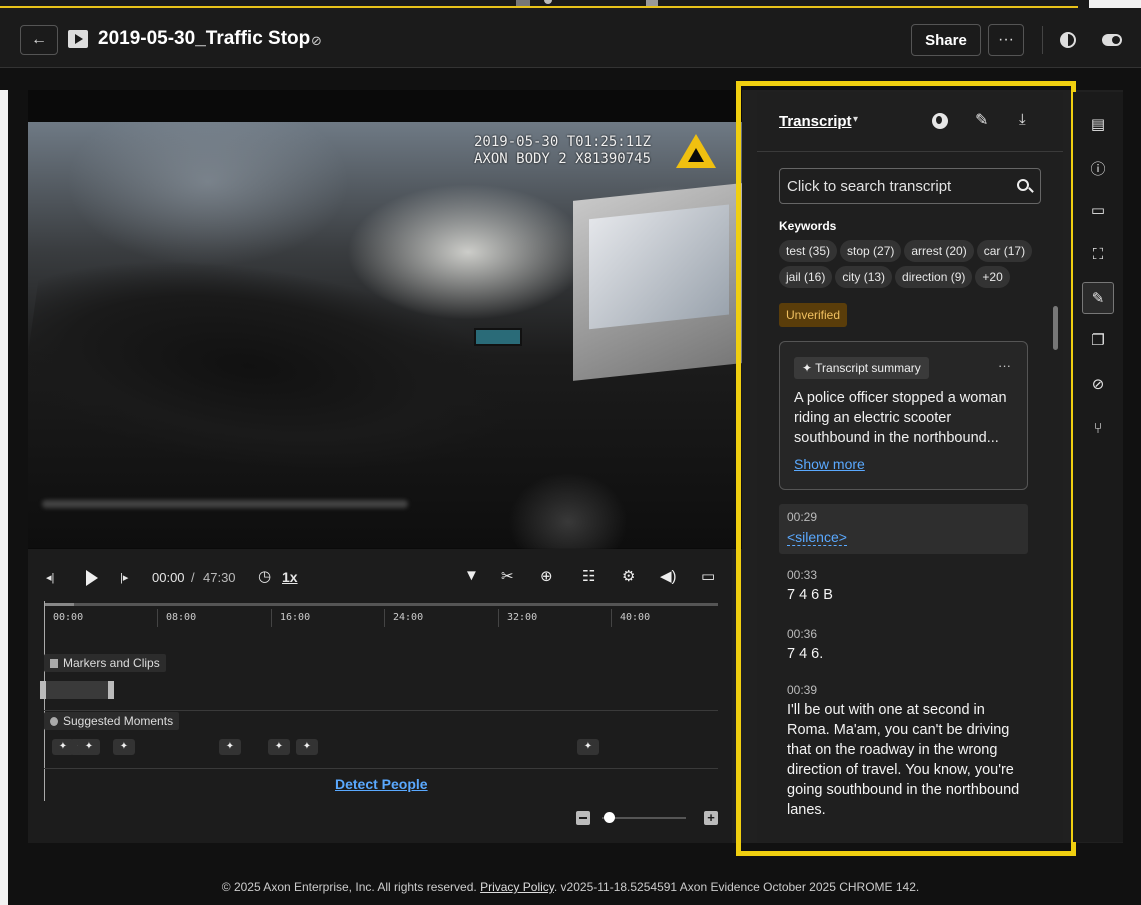 This screenshot has height=905, width=1141. Describe the element at coordinates (548, 2) in the screenshot. I see `top-strip-control` at that location.